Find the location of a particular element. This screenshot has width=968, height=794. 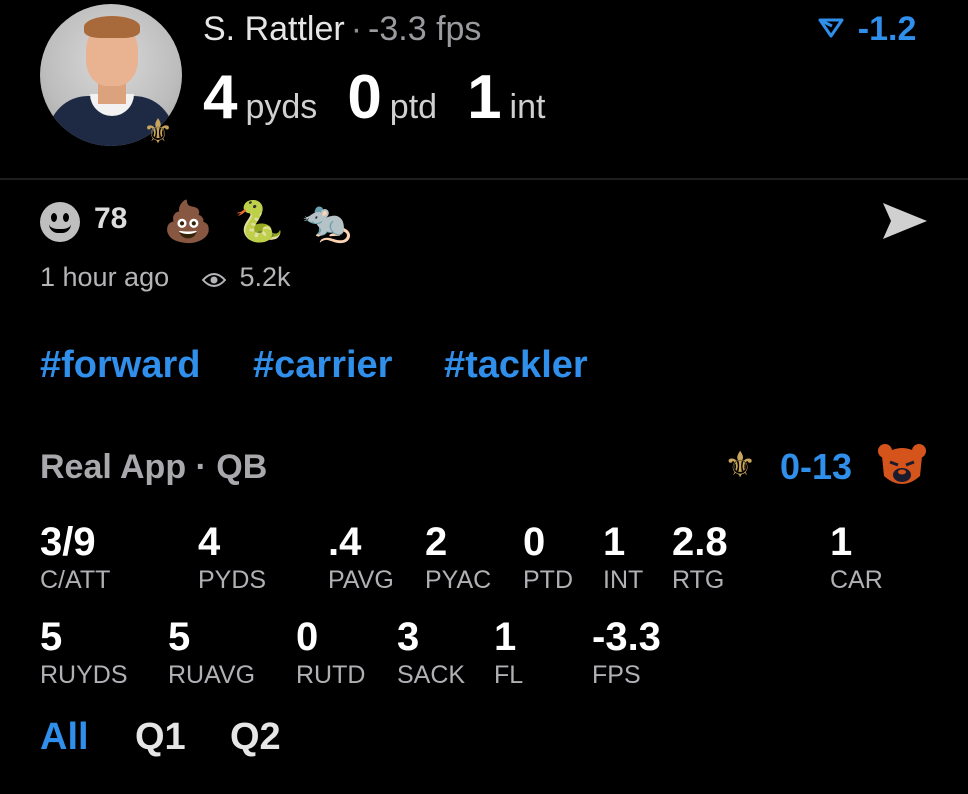

hashtag-tackler: #tackler is located at coordinates (516, 365).